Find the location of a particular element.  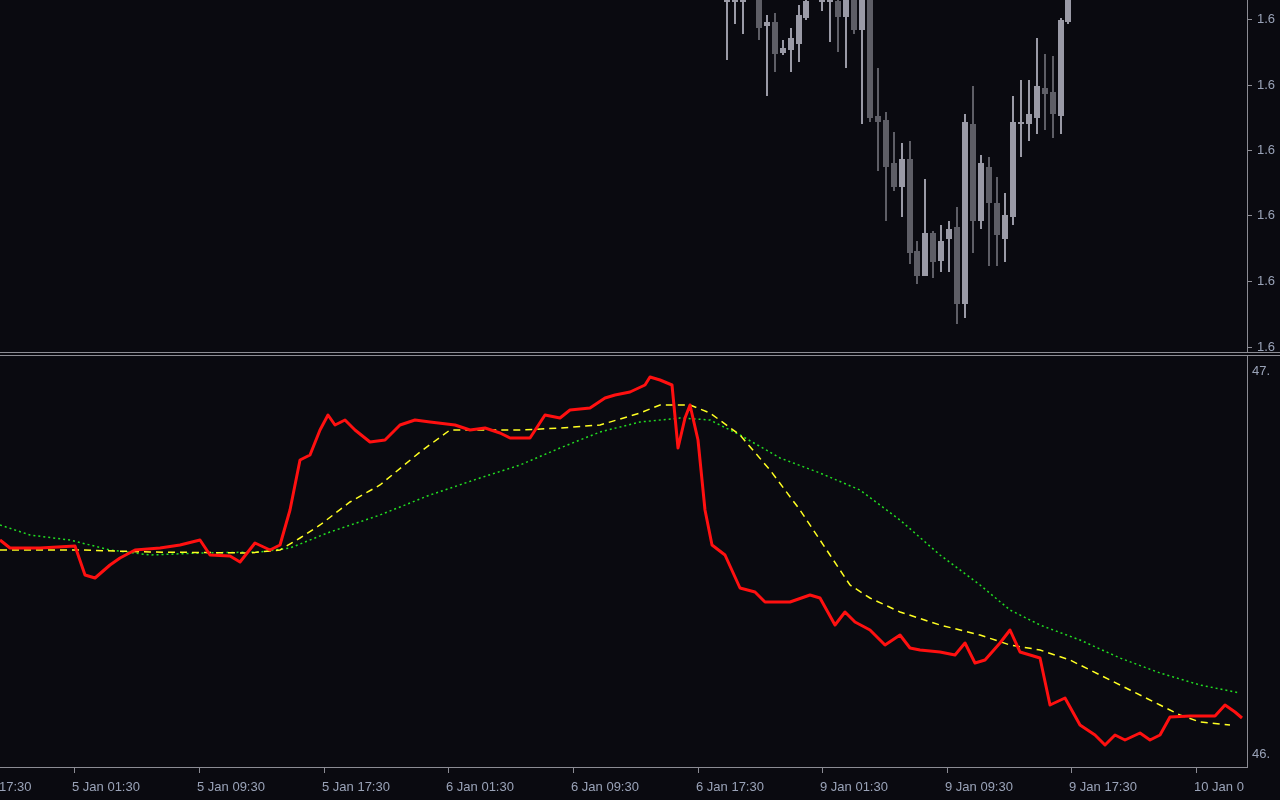

indicator-axis-label: 46. is located at coordinates (1262, 753).